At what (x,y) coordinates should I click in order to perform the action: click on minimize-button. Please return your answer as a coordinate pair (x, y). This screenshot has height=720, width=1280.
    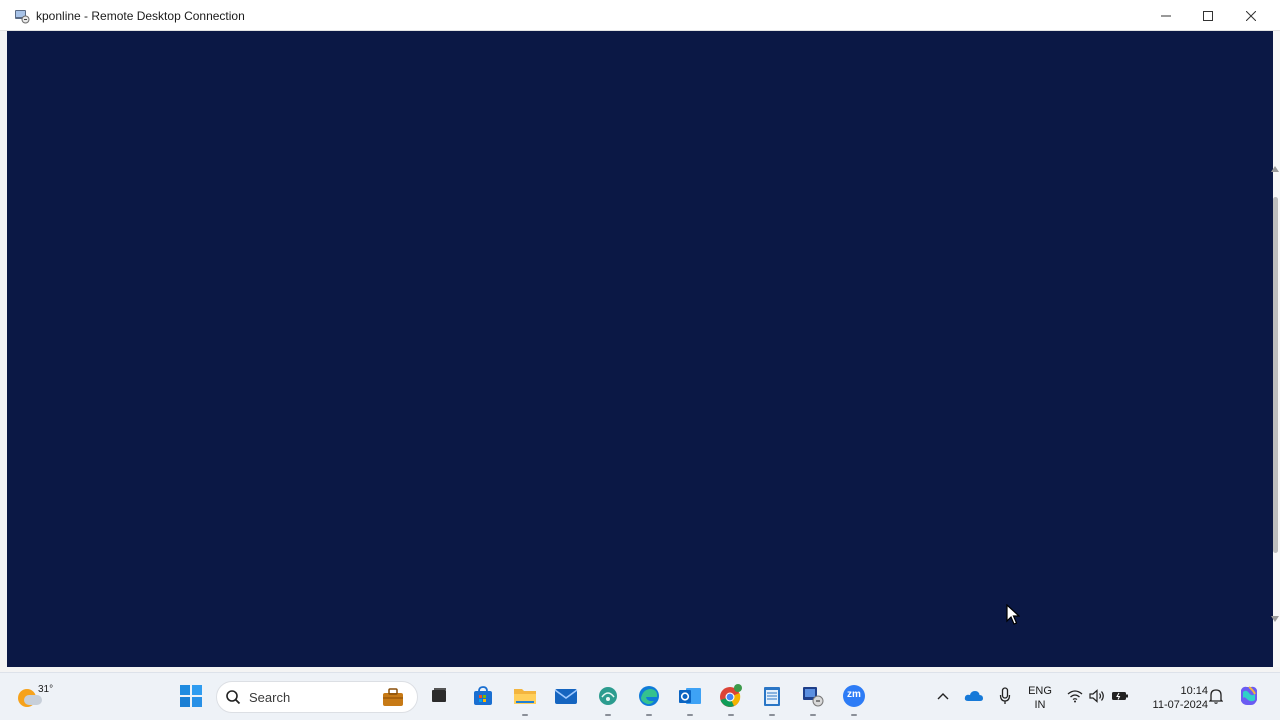
    Looking at the image, I should click on (1166, 15).